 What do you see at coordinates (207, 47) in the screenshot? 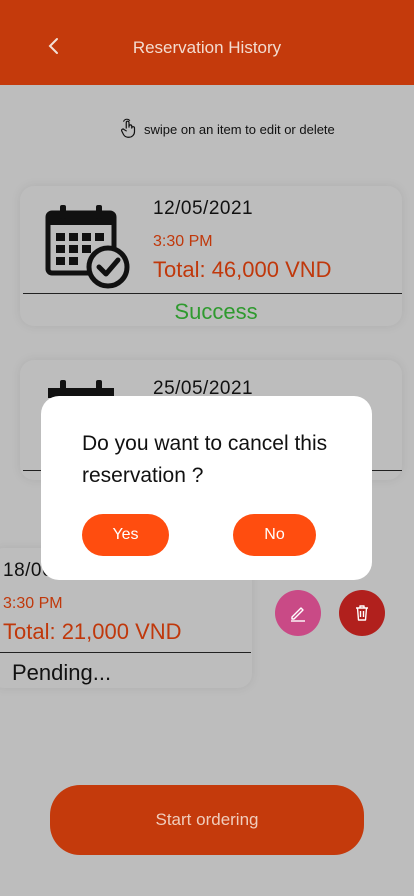
I see `page-title: Reservation History` at bounding box center [207, 47].